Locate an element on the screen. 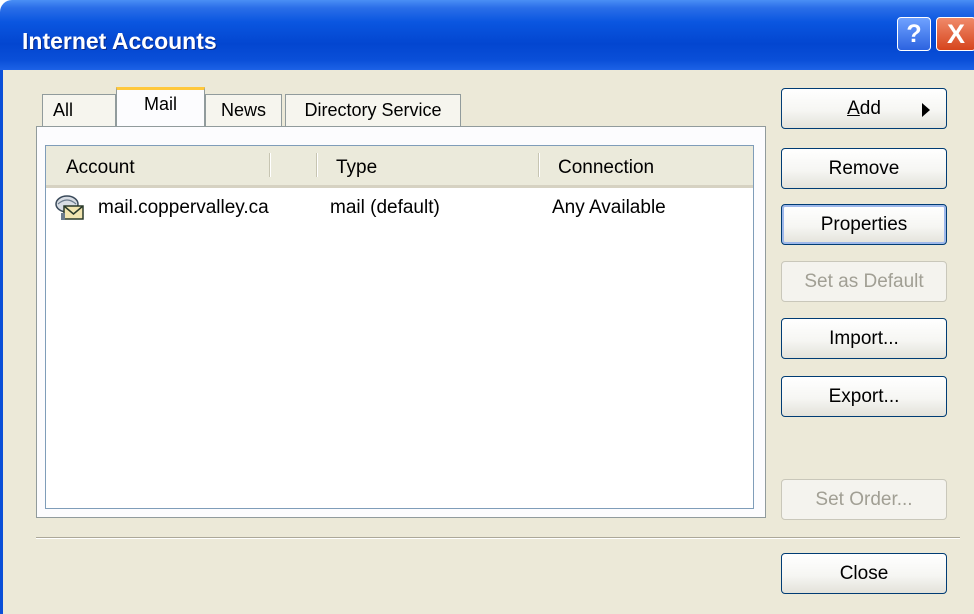 The image size is (974, 614). account-name: mail.coppervalley.ca is located at coordinates (183, 207).